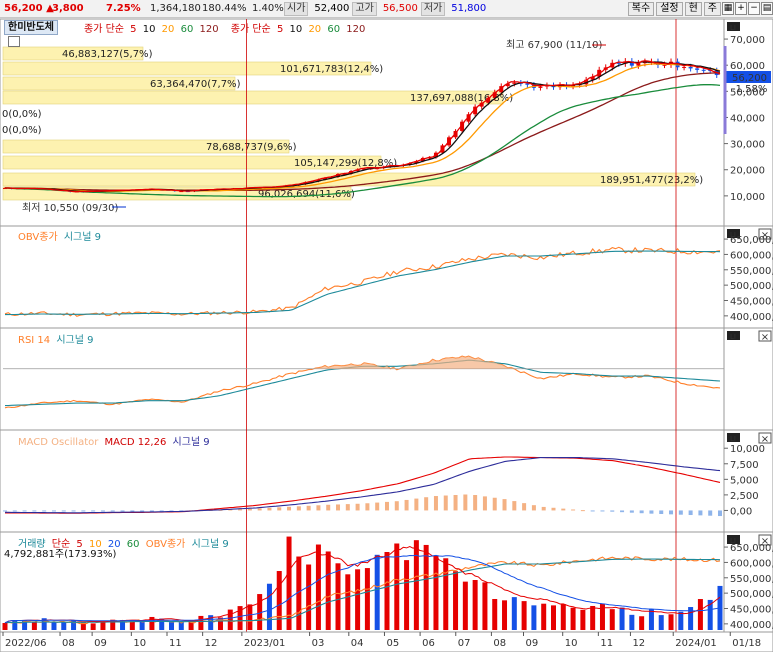 This screenshot has height=652, width=773. Describe the element at coordinates (733, 28) in the screenshot. I see `panel-price-badge-label: LI` at that location.